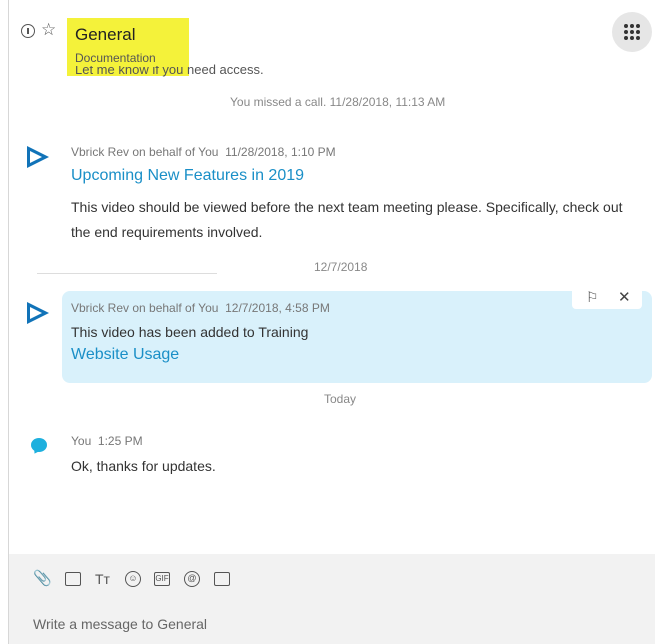  Describe the element at coordinates (81, 441) in the screenshot. I see `message-sender: You` at that location.